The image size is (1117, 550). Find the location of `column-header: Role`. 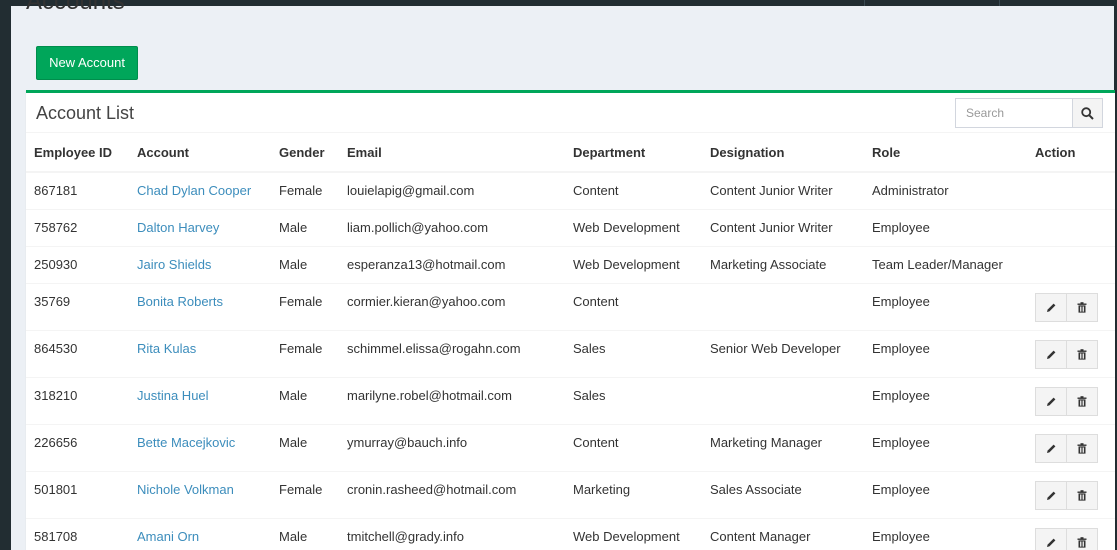

column-header: Role is located at coordinates (945, 153).